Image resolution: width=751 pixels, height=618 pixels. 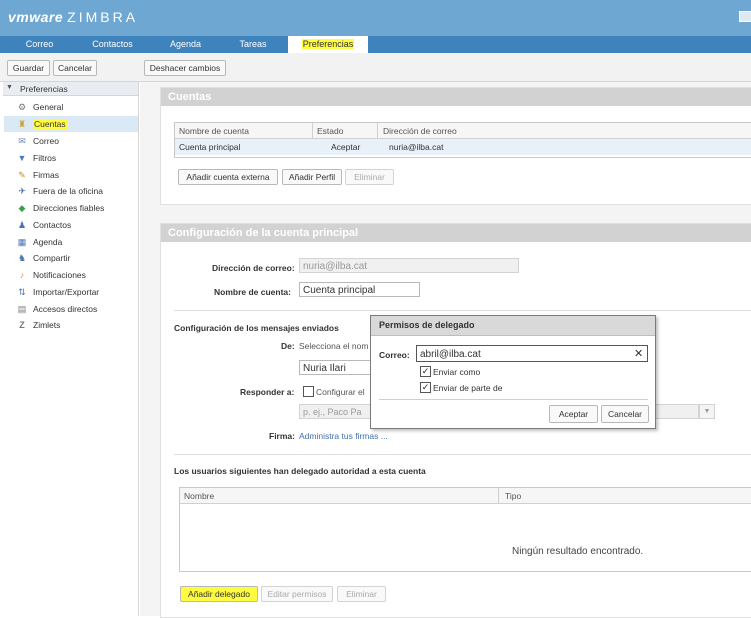 What do you see at coordinates (9, 87) in the screenshot?
I see `collapse-triangle-icon: ▼` at bounding box center [9, 87].